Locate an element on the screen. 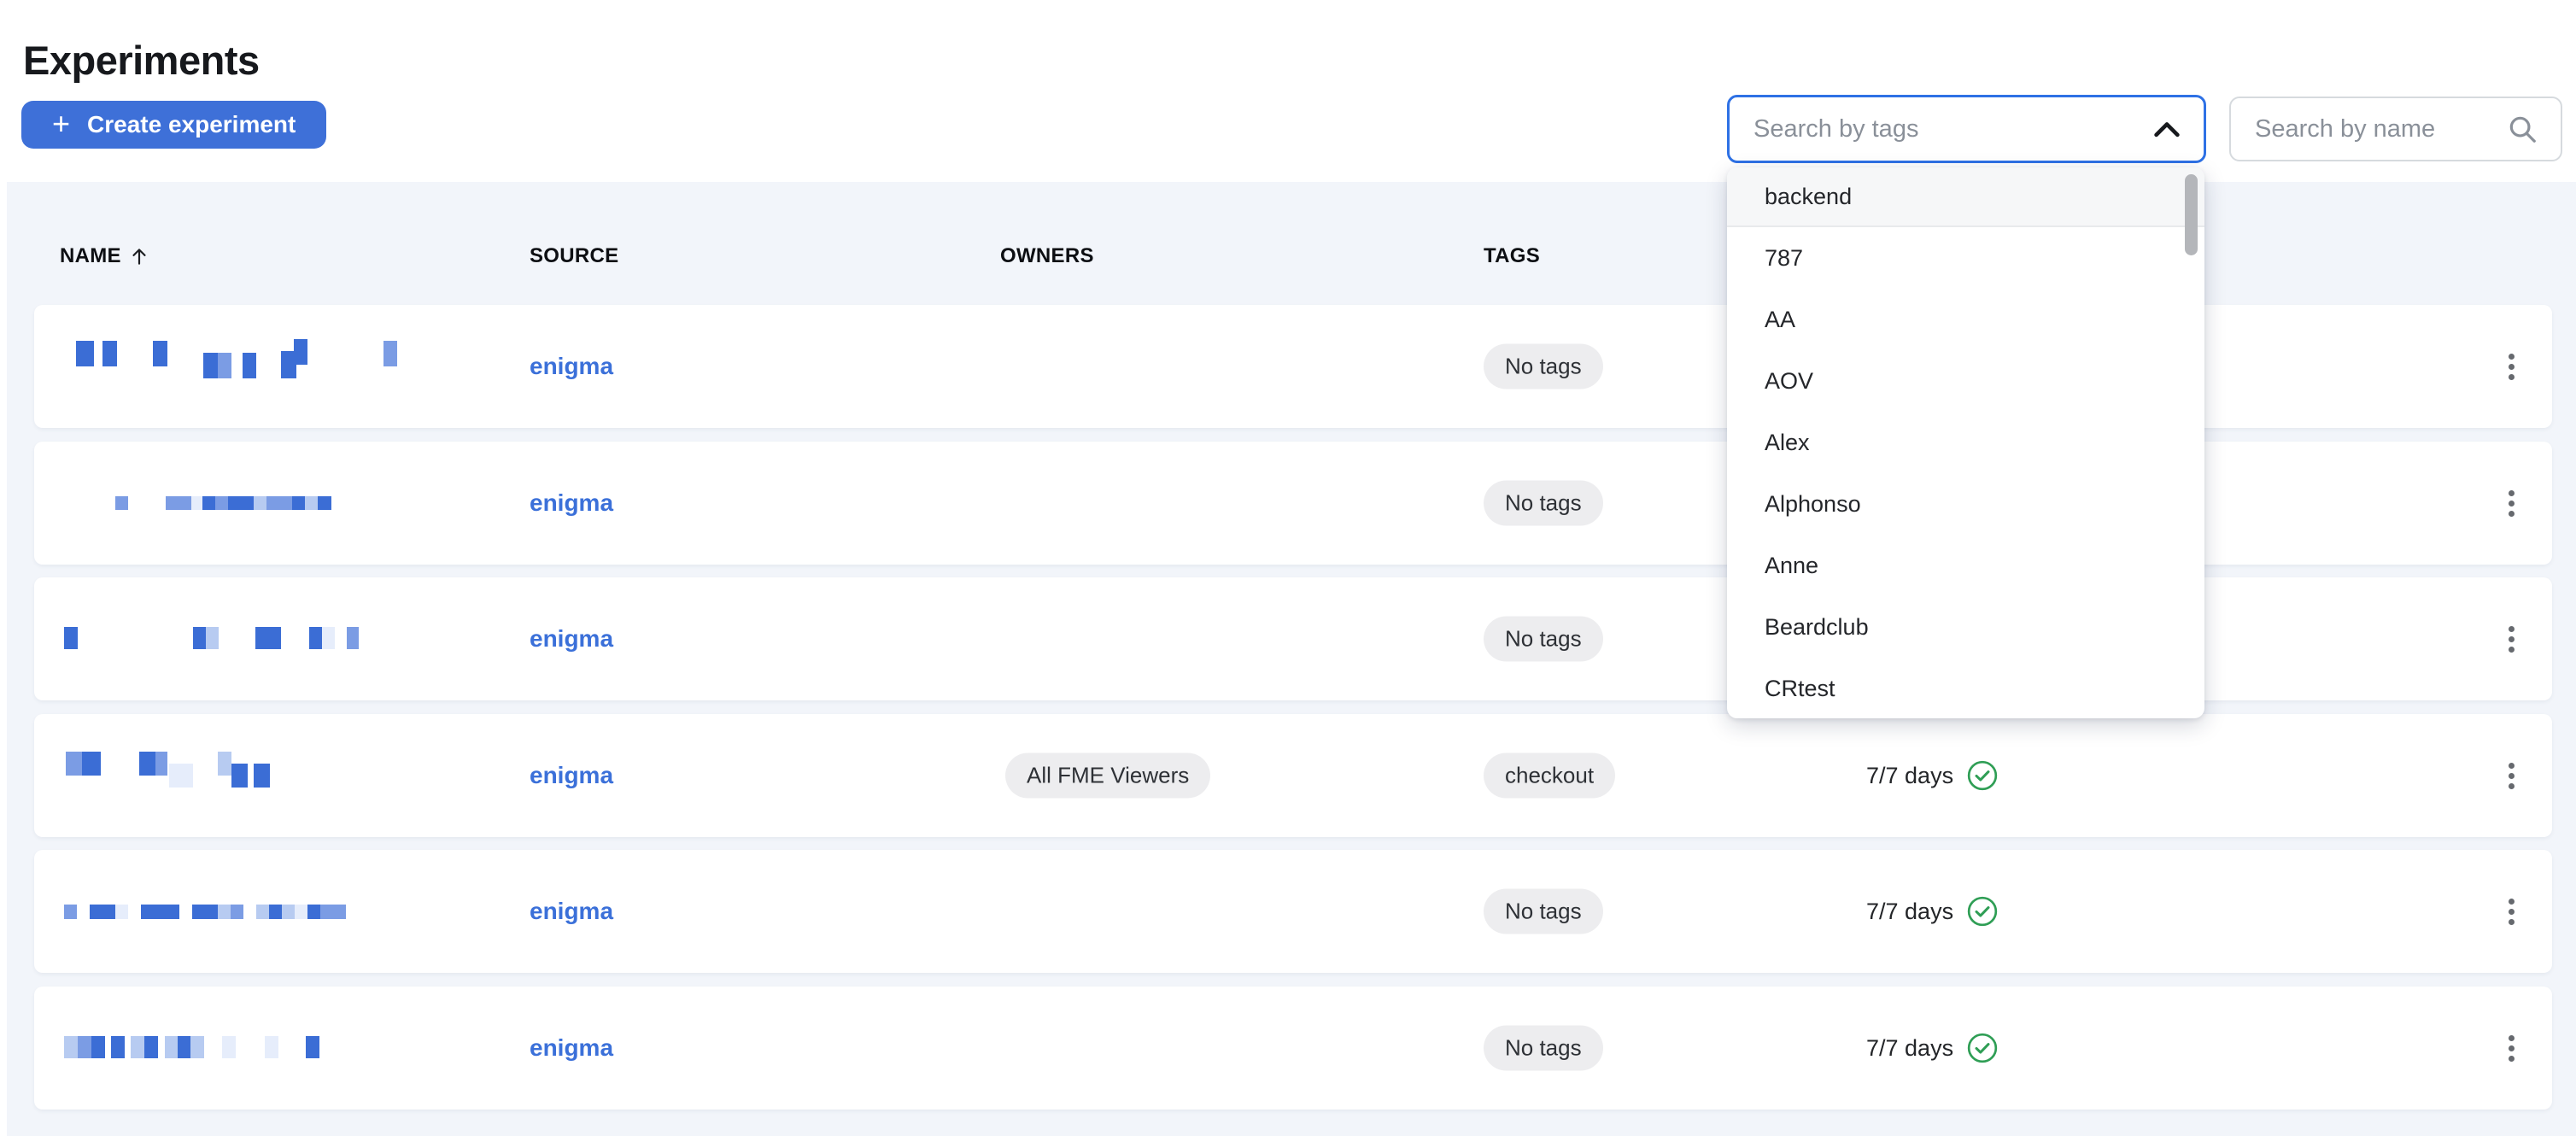  tag-option-aov: AOV is located at coordinates (1966, 381).